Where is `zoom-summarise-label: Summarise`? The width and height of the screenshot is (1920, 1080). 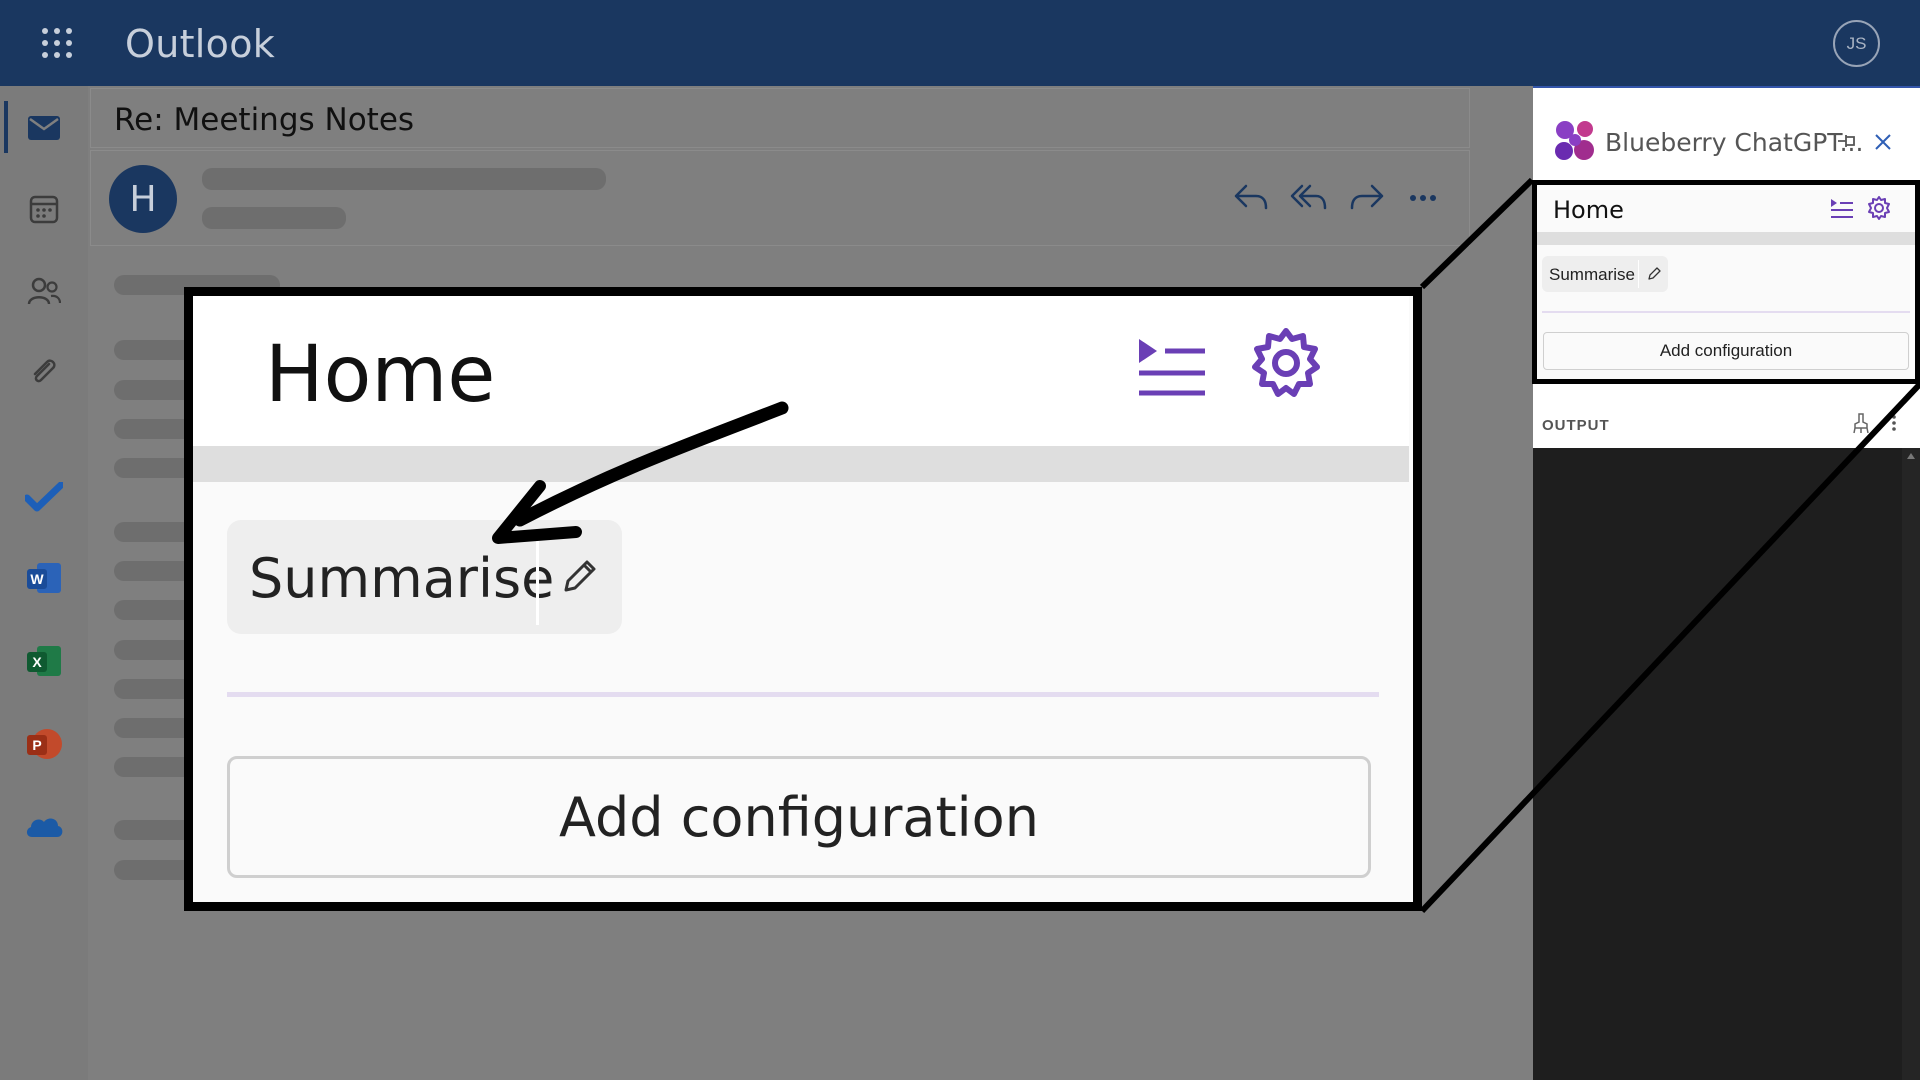
zoom-summarise-label: Summarise is located at coordinates (402, 578).